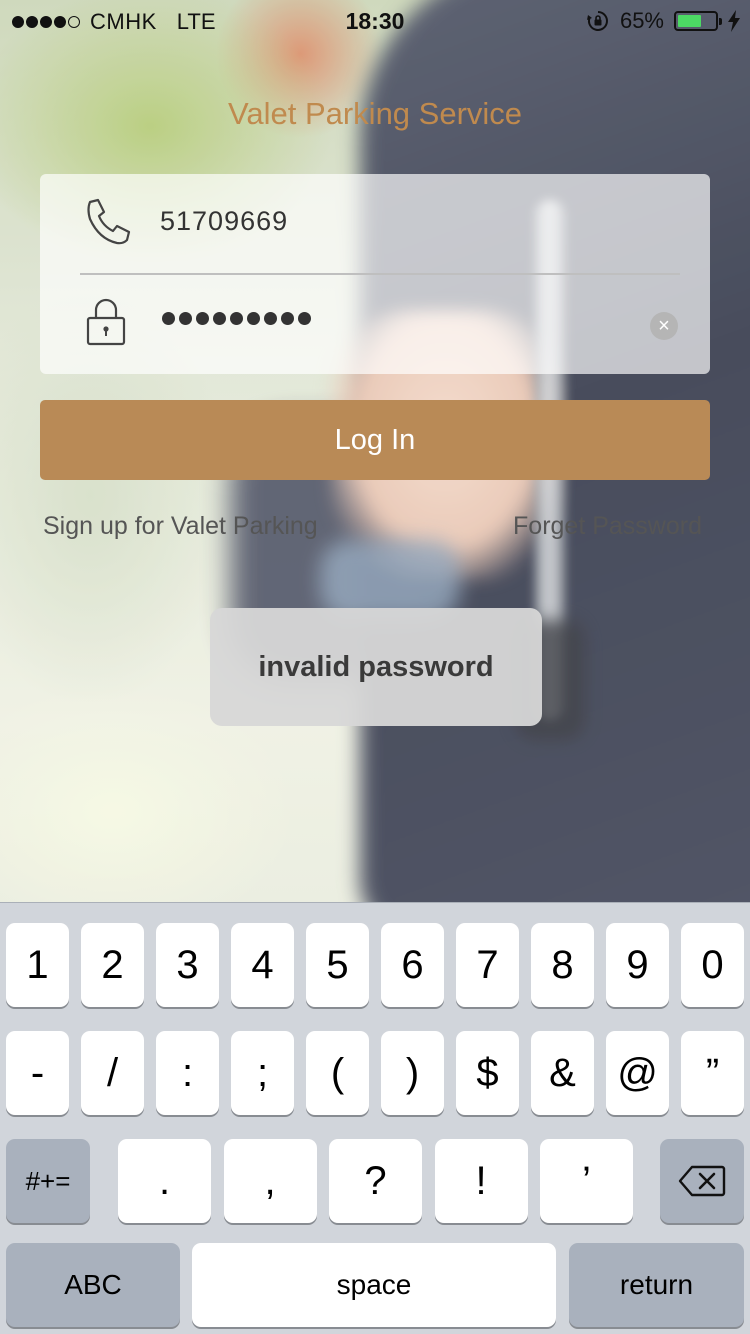  Describe the element at coordinates (690, 21) in the screenshot. I see `battery-fill` at that location.